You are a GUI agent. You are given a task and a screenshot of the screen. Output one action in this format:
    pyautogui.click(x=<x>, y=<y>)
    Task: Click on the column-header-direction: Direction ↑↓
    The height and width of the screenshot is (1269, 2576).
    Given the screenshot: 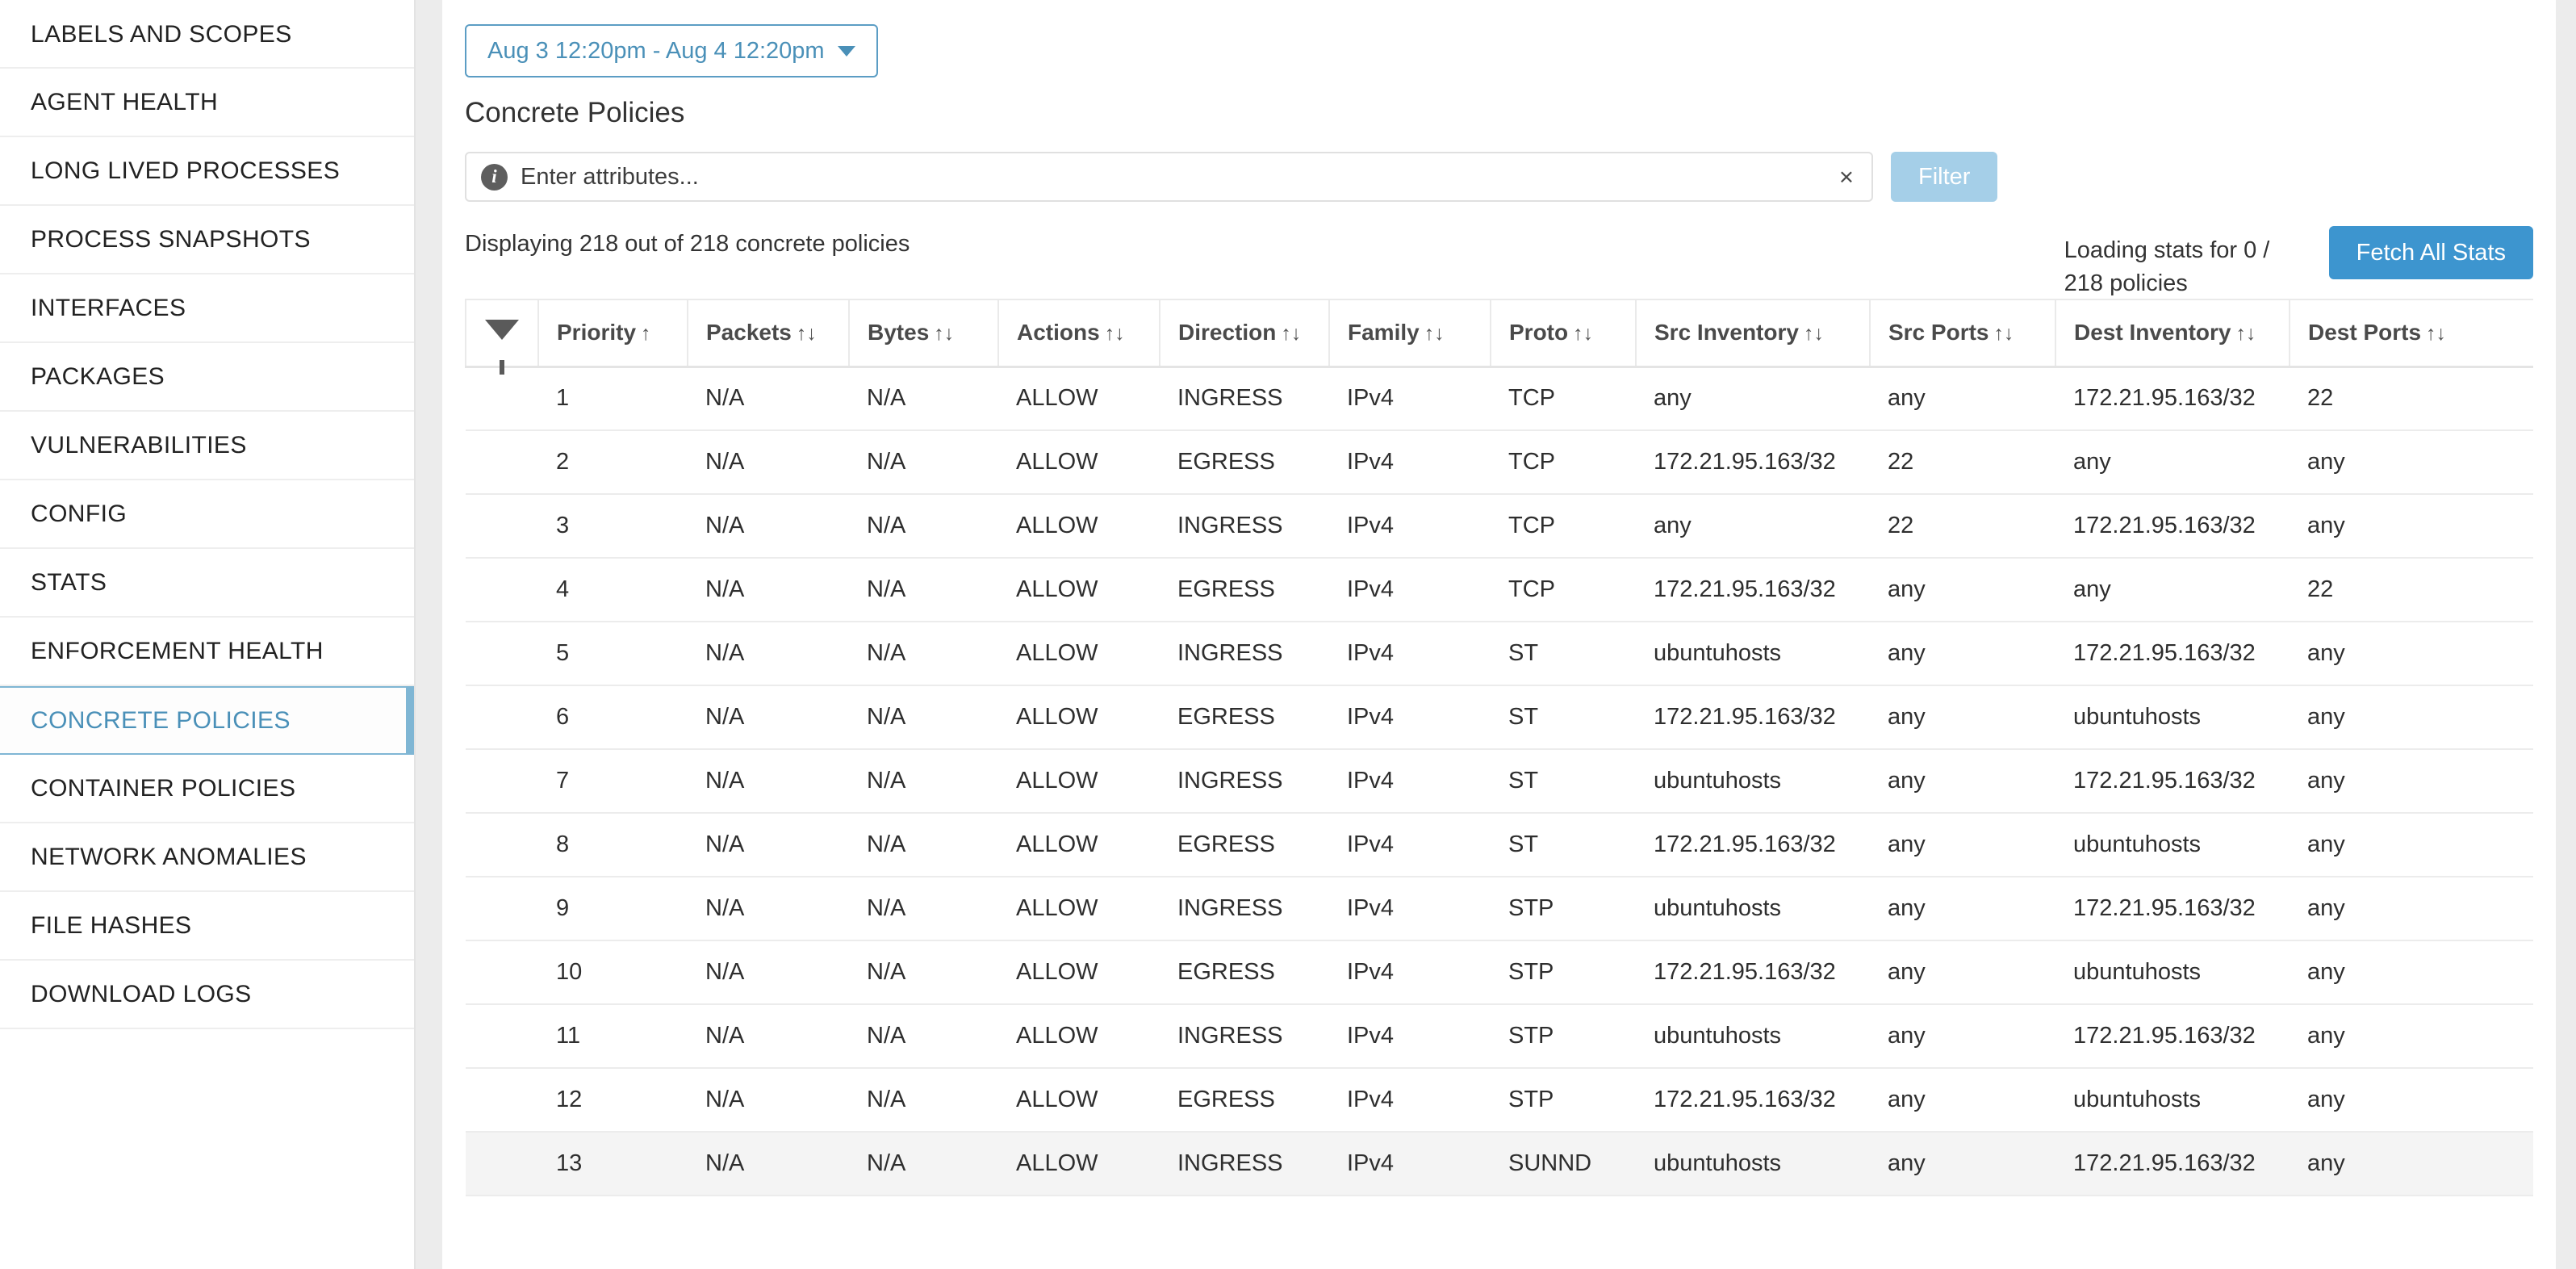 What is the action you would take?
    pyautogui.click(x=1244, y=333)
    